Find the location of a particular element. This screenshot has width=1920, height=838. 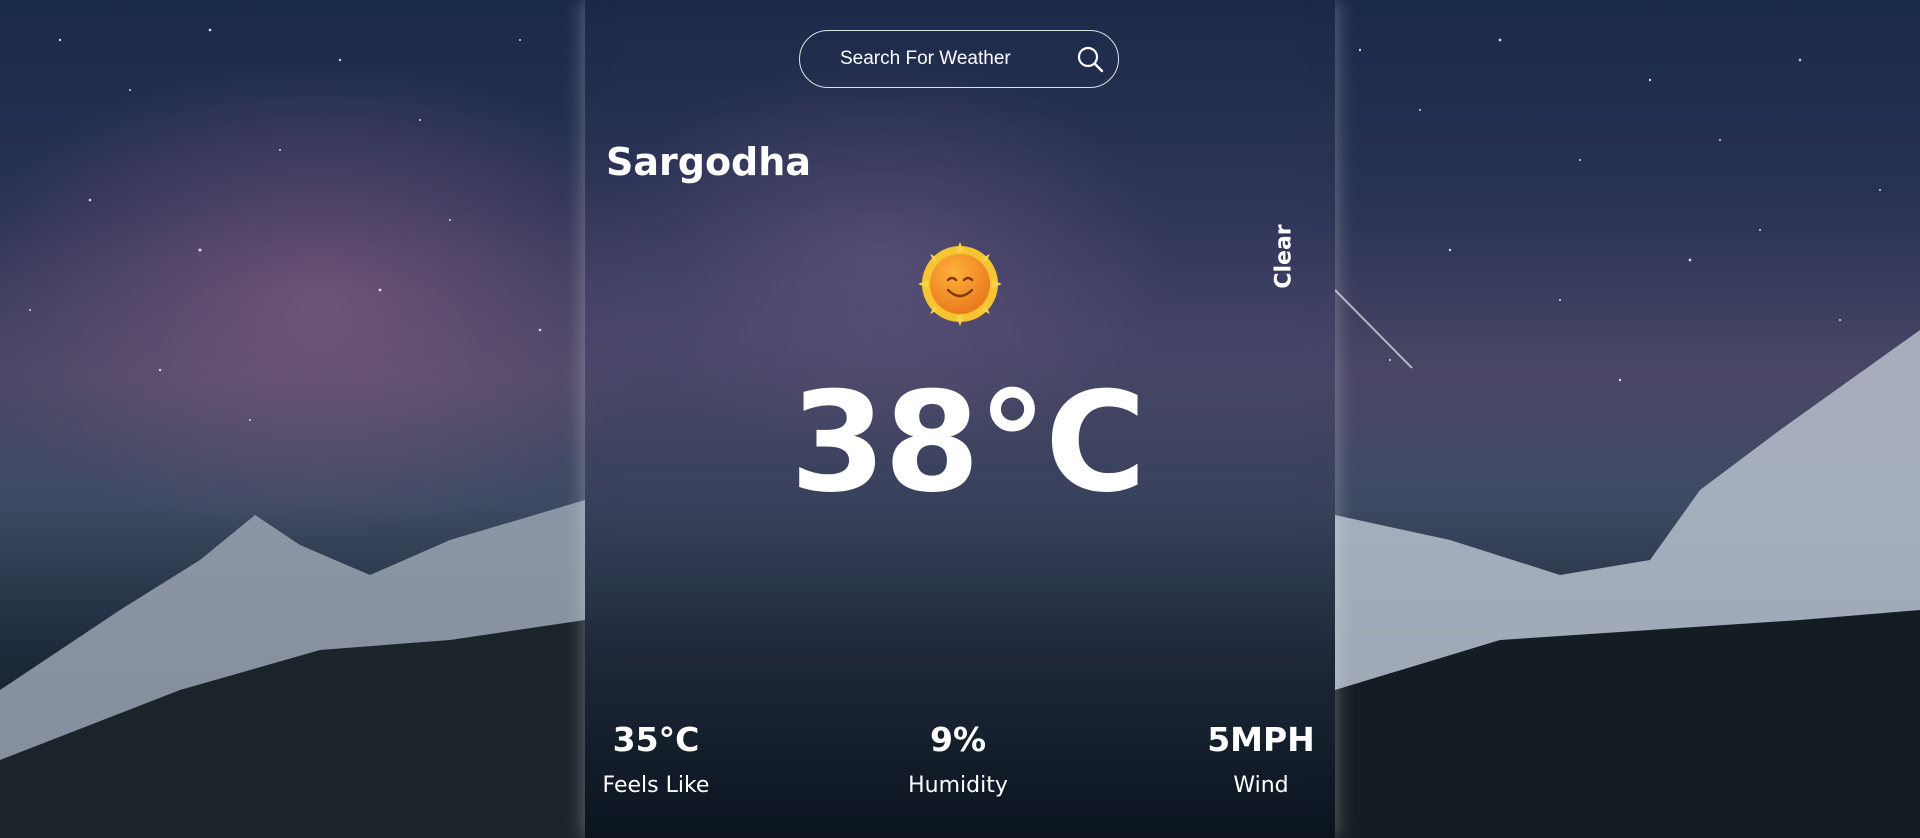

stat-label: Wind is located at coordinates (1261, 785).